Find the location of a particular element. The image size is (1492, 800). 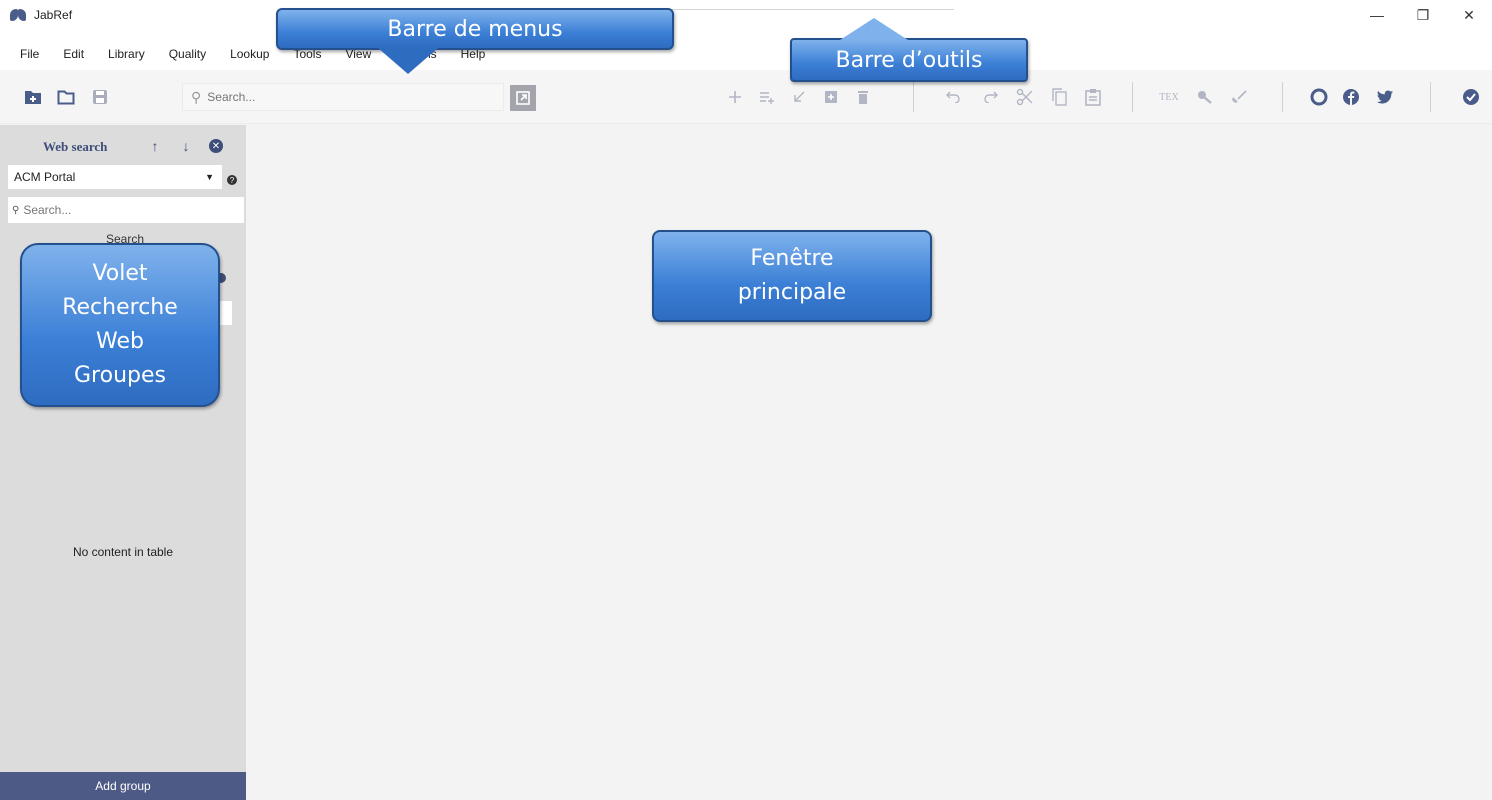

paste-icon is located at coordinates (1093, 97).